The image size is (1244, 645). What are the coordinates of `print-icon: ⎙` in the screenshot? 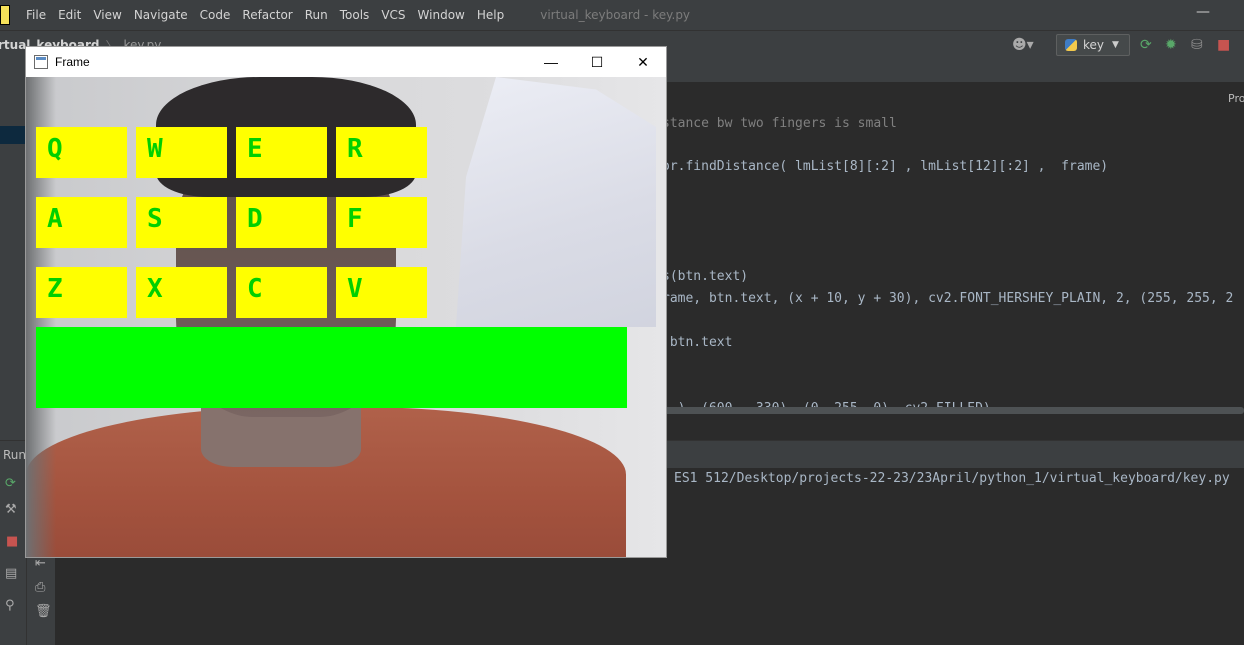 It's located at (40, 587).